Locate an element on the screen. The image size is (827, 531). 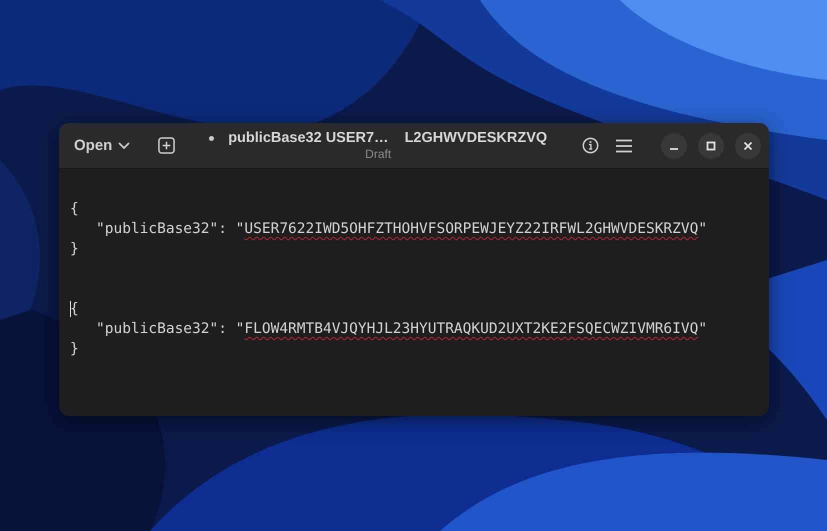
maximize-button is located at coordinates (711, 145).